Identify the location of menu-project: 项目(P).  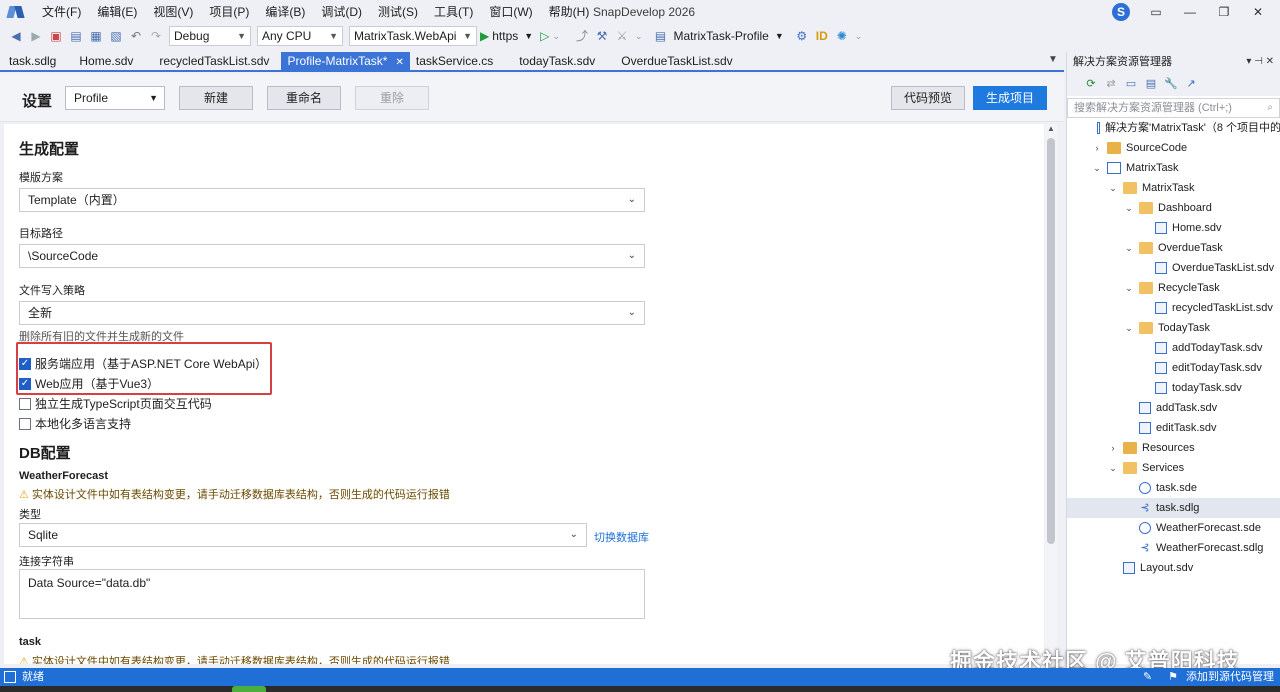
(229, 12).